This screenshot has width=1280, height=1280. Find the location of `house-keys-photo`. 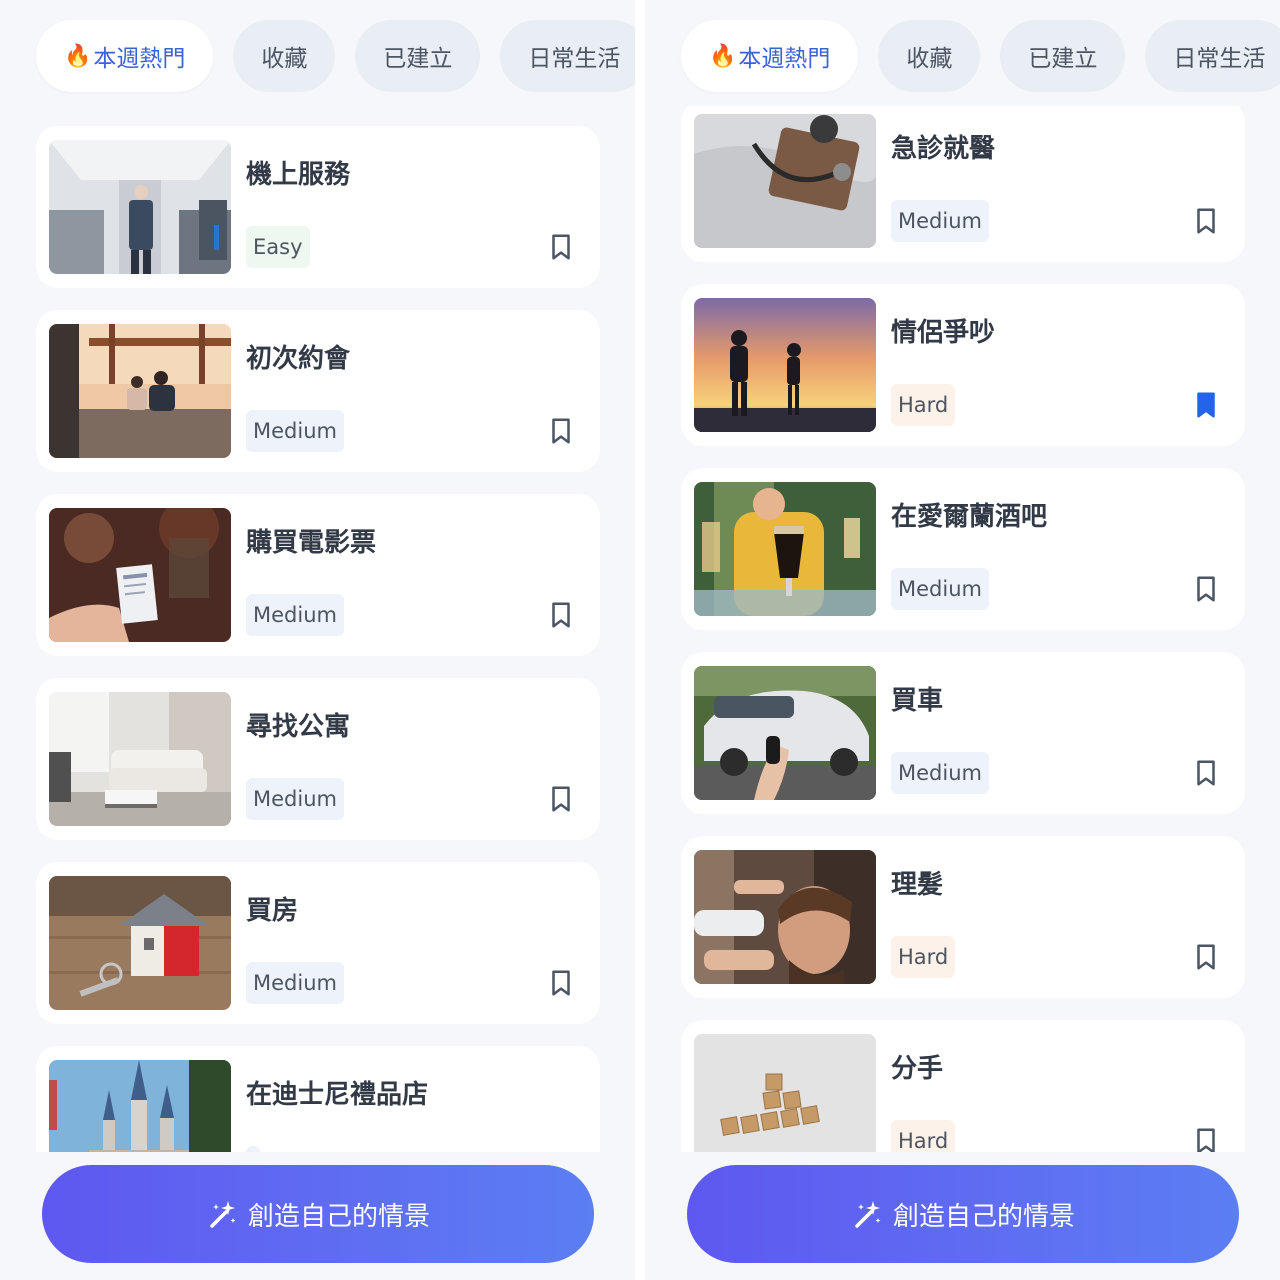

house-keys-photo is located at coordinates (140, 943).